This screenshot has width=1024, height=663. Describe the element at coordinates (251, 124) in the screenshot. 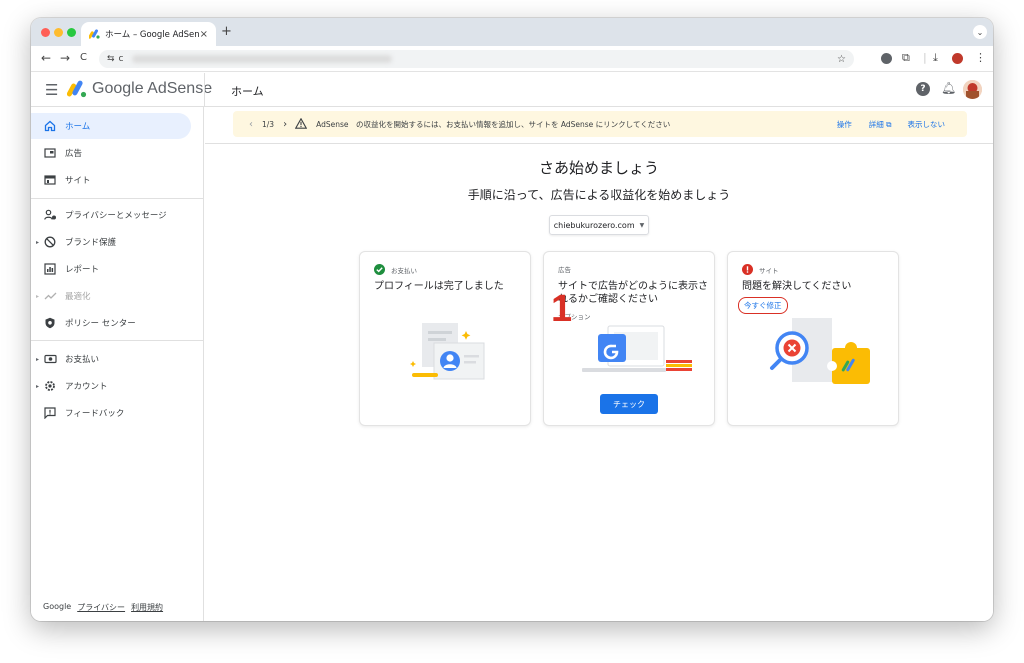

I see `banner-prev-icon: ‹` at that location.